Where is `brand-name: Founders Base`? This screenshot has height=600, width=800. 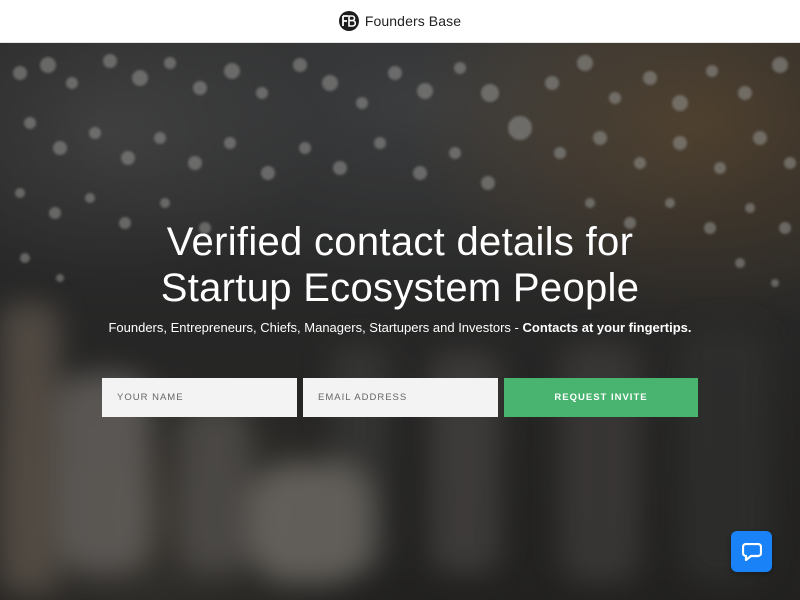 brand-name: Founders Base is located at coordinates (413, 21).